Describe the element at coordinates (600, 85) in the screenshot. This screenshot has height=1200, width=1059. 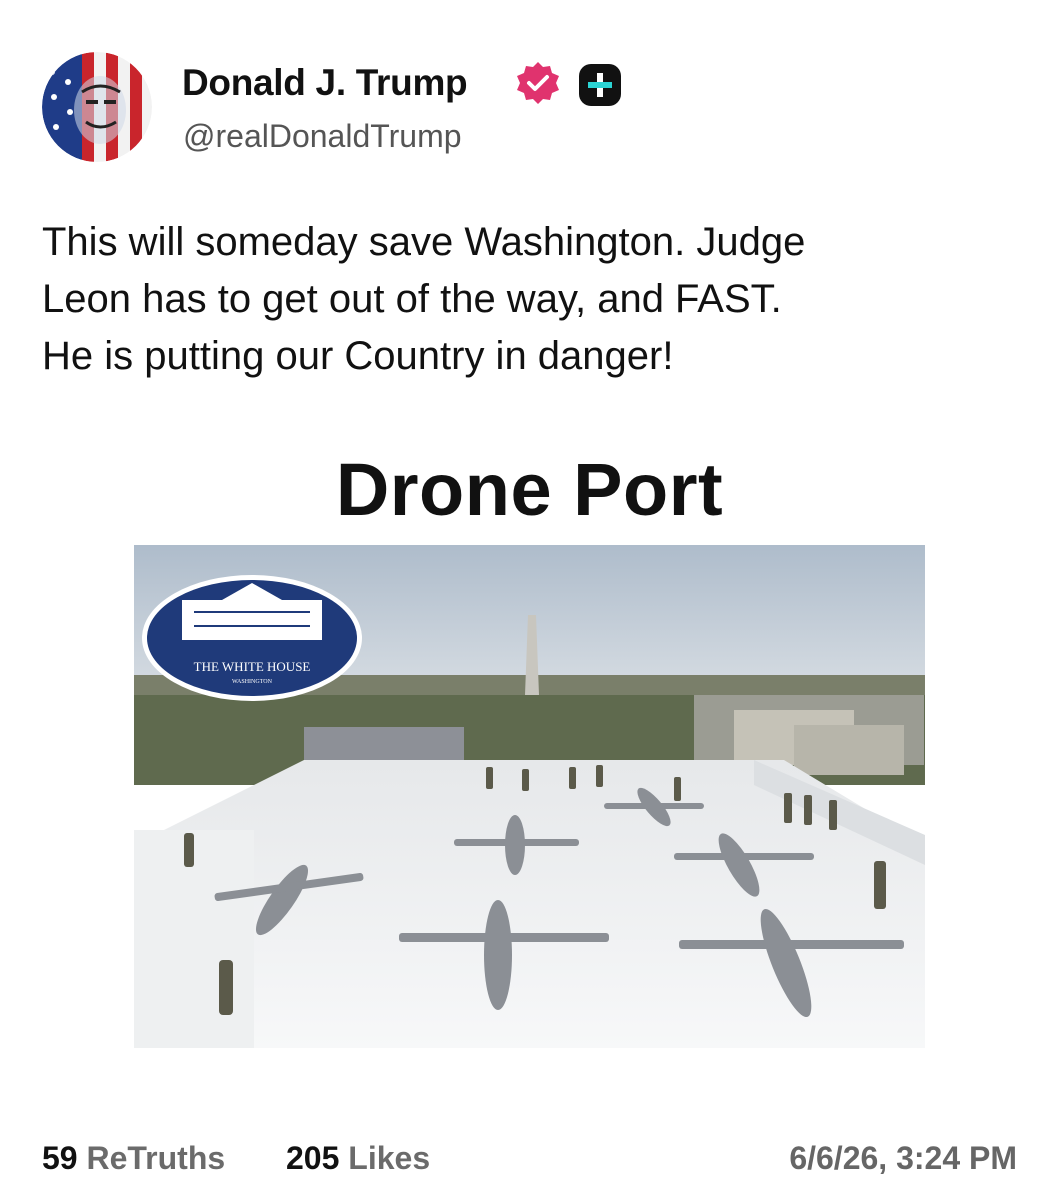
I see `plus-badge-icon` at that location.